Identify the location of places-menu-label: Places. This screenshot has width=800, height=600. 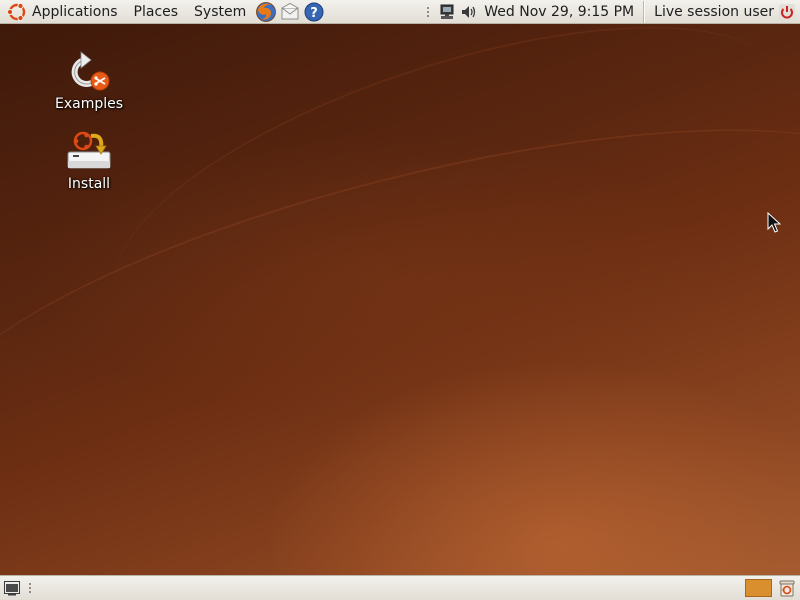
(156, 11).